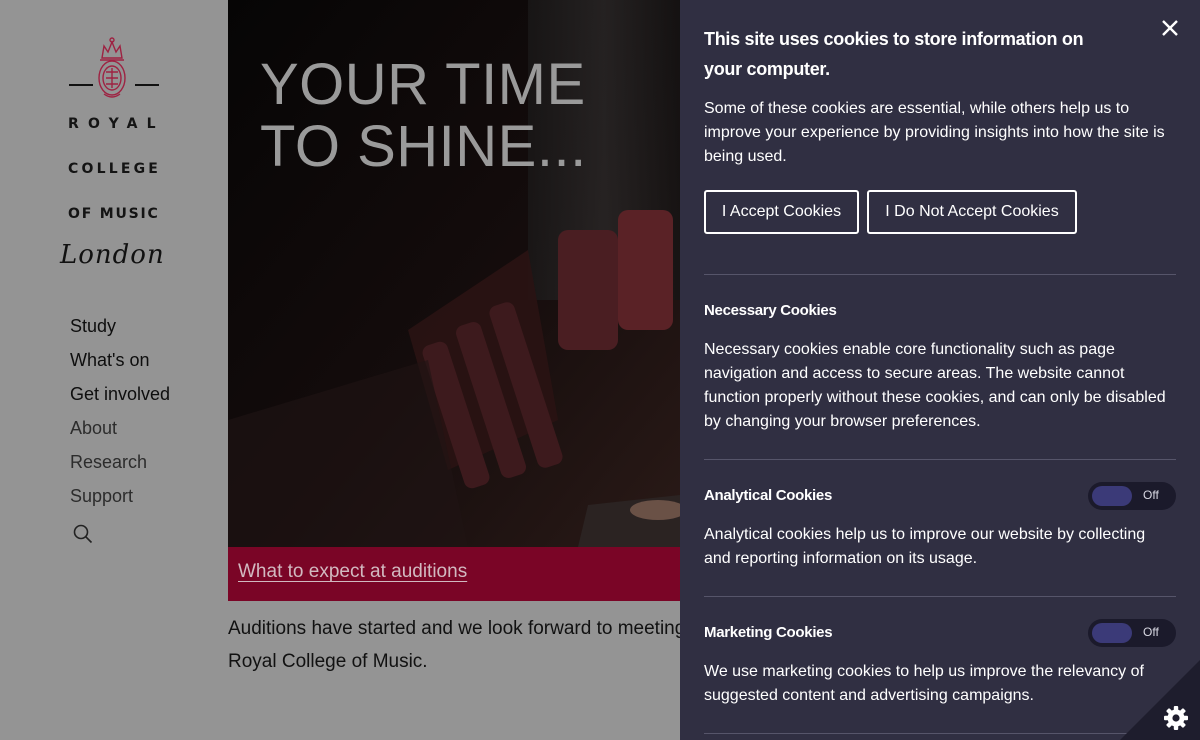 The width and height of the screenshot is (1200, 740). I want to click on logo-word-college: COLLEGE, so click(115, 169).